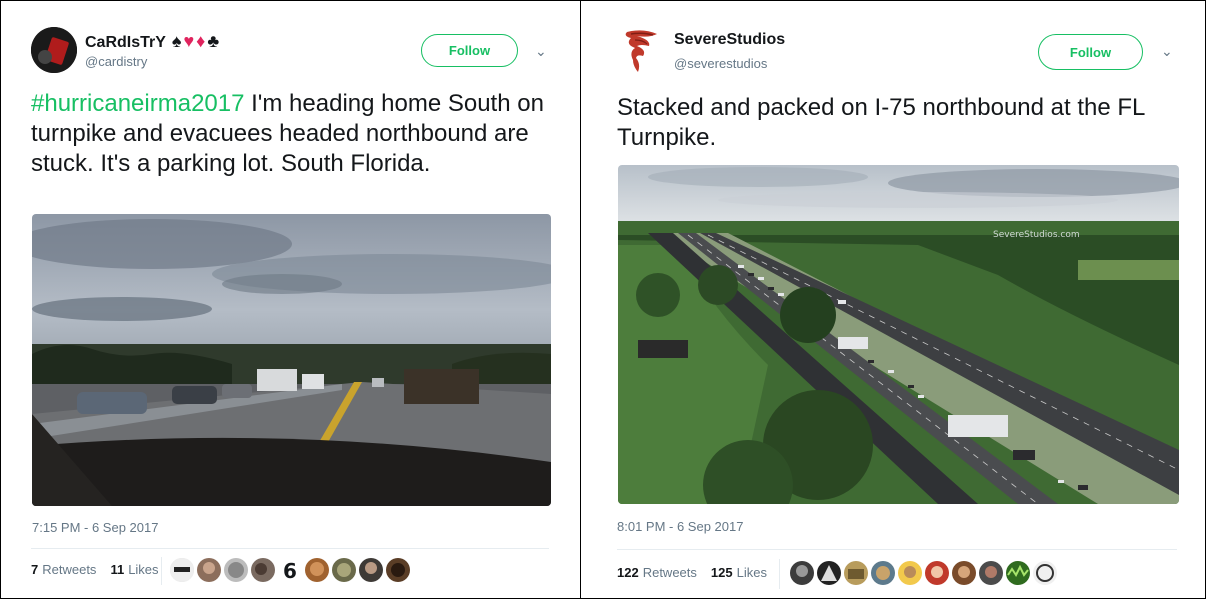 Image resolution: width=1206 pixels, height=599 pixels. Describe the element at coordinates (628, 572) in the screenshot. I see `retweets-count: 122` at that location.